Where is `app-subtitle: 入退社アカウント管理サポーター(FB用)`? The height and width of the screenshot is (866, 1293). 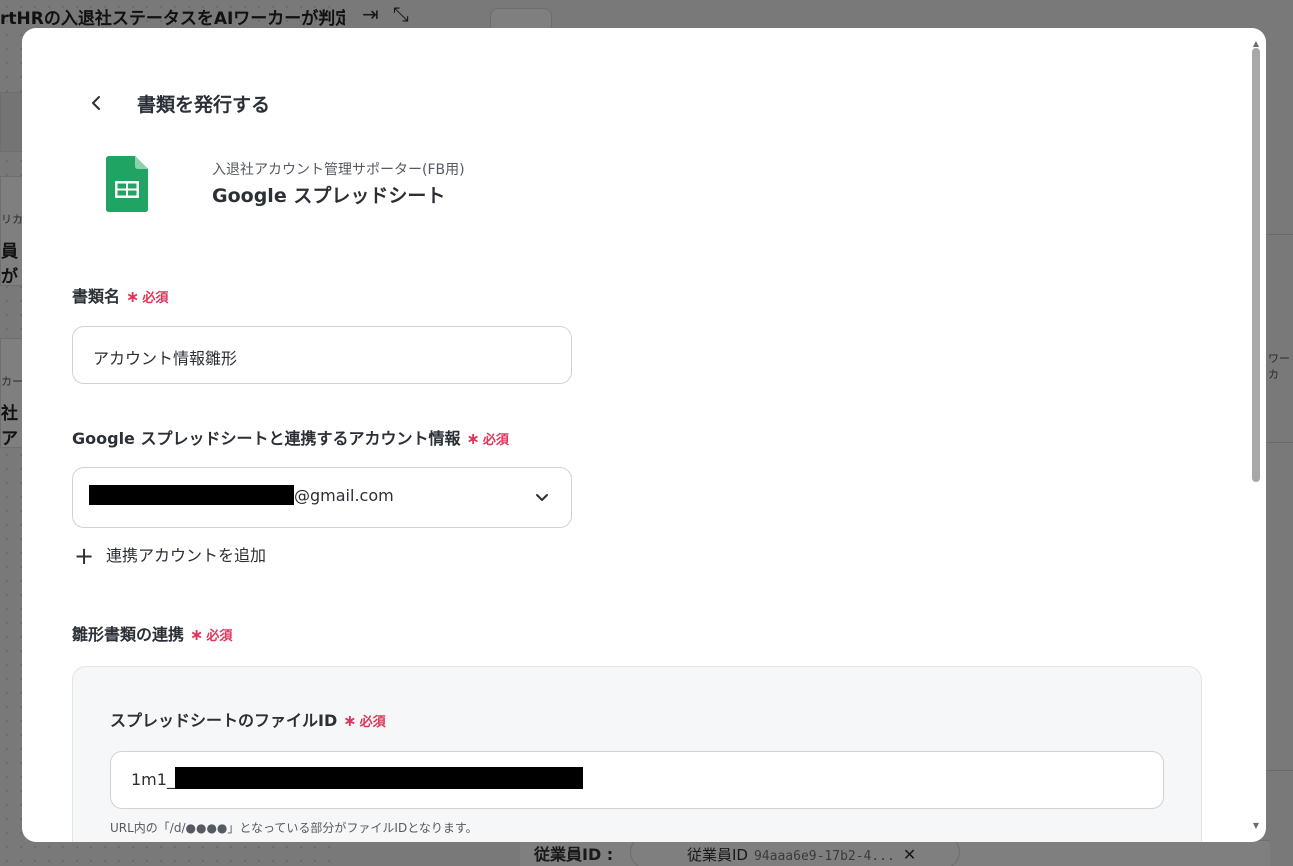 app-subtitle: 入退社アカウント管理サポーター(FB用) is located at coordinates (338, 170).